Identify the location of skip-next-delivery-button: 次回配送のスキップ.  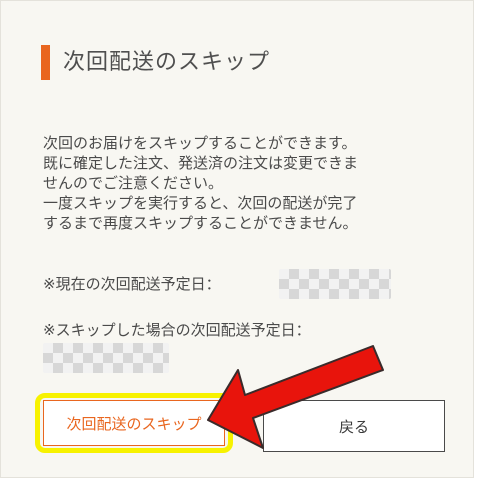
(134, 423).